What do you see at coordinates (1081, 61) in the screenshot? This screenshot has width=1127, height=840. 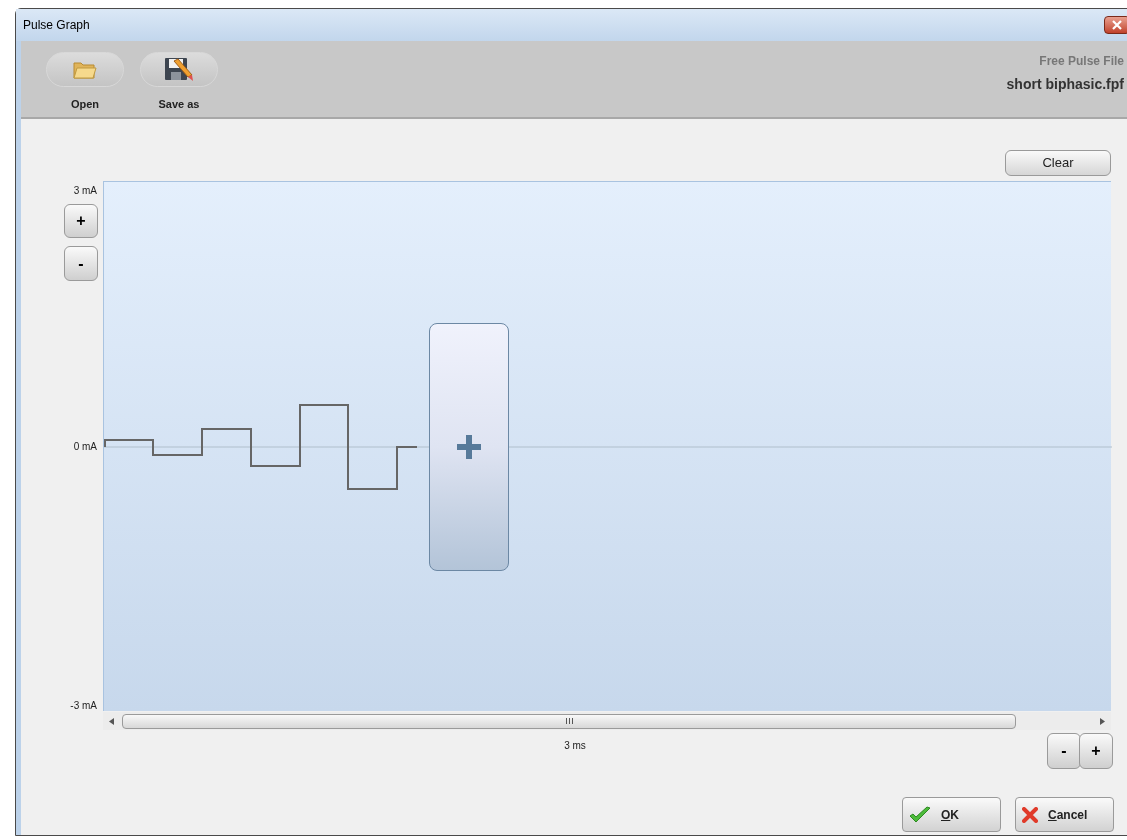 I see `file-caption: Free Pulse File` at bounding box center [1081, 61].